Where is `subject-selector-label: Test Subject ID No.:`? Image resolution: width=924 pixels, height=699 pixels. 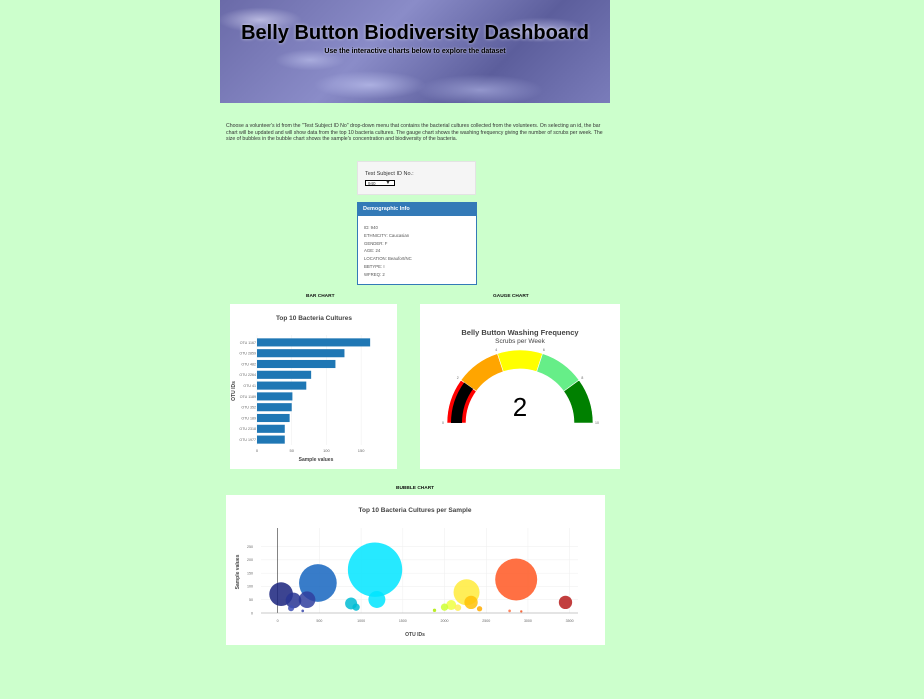
subject-selector-label: Test Subject ID No.: is located at coordinates (389, 174).